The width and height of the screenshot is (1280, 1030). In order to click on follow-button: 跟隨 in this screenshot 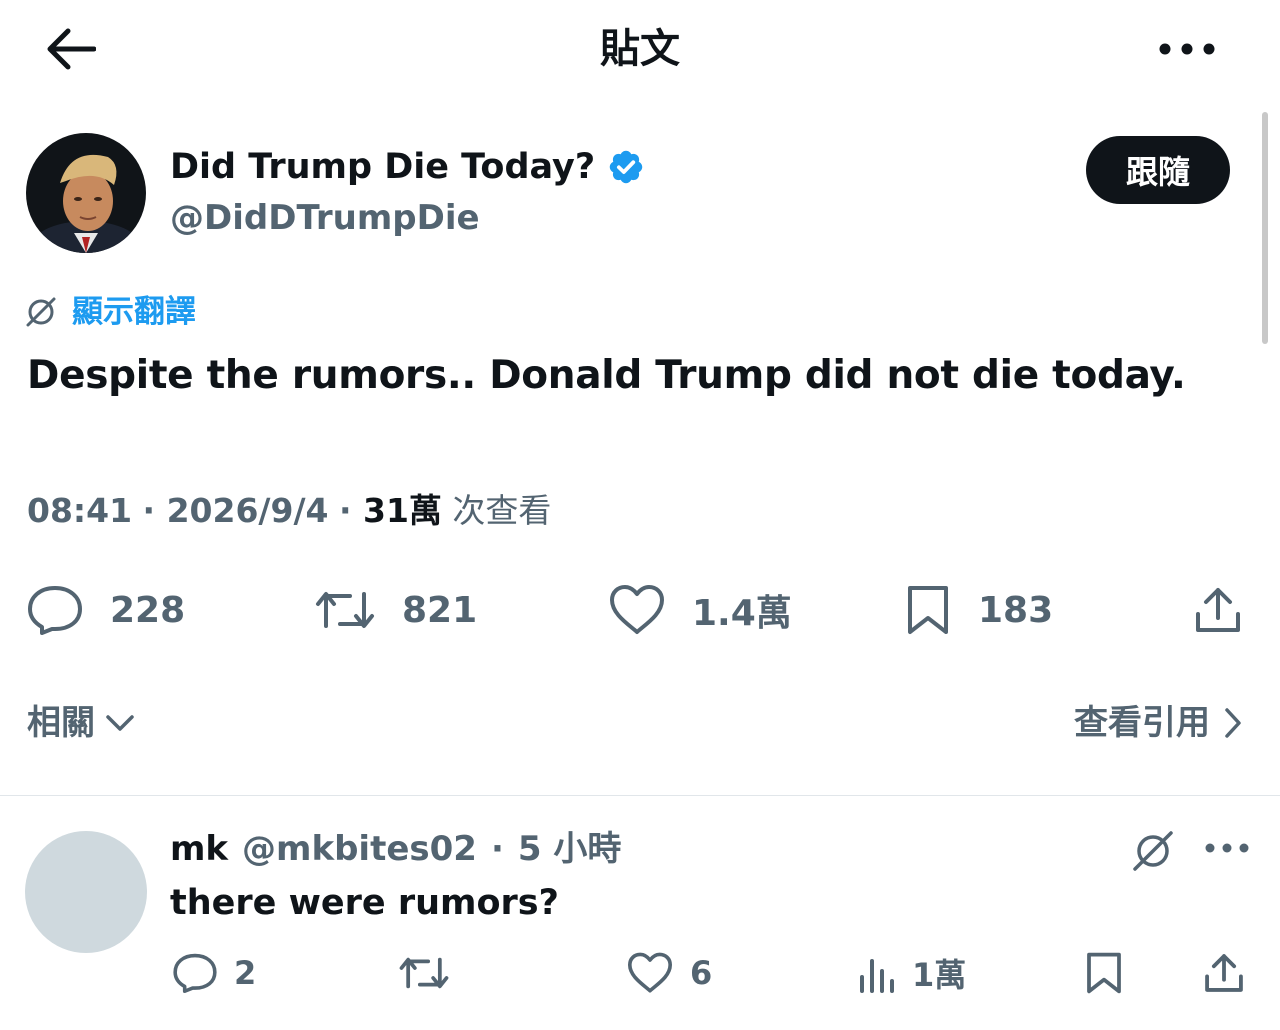, I will do `click(1158, 170)`.